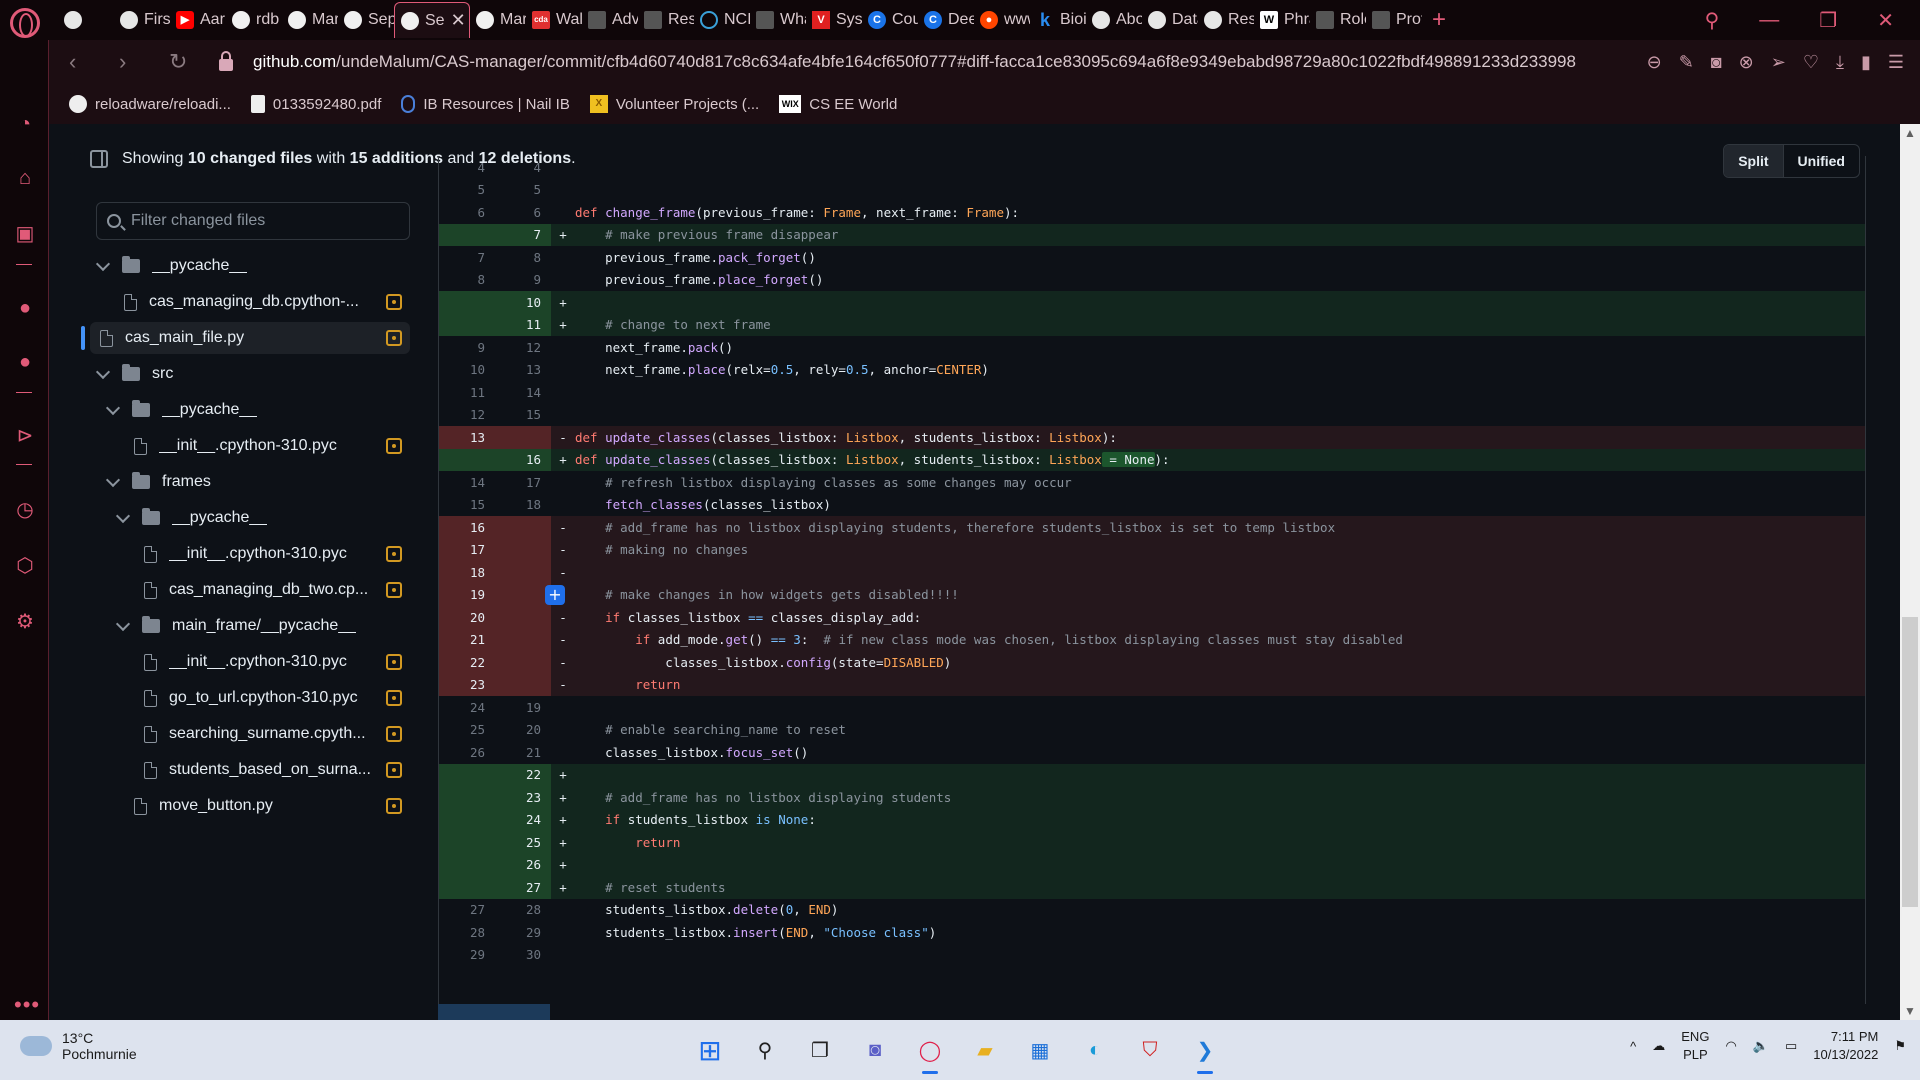 The height and width of the screenshot is (1080, 1920). I want to click on line-number-gutter: 89, so click(495, 280).